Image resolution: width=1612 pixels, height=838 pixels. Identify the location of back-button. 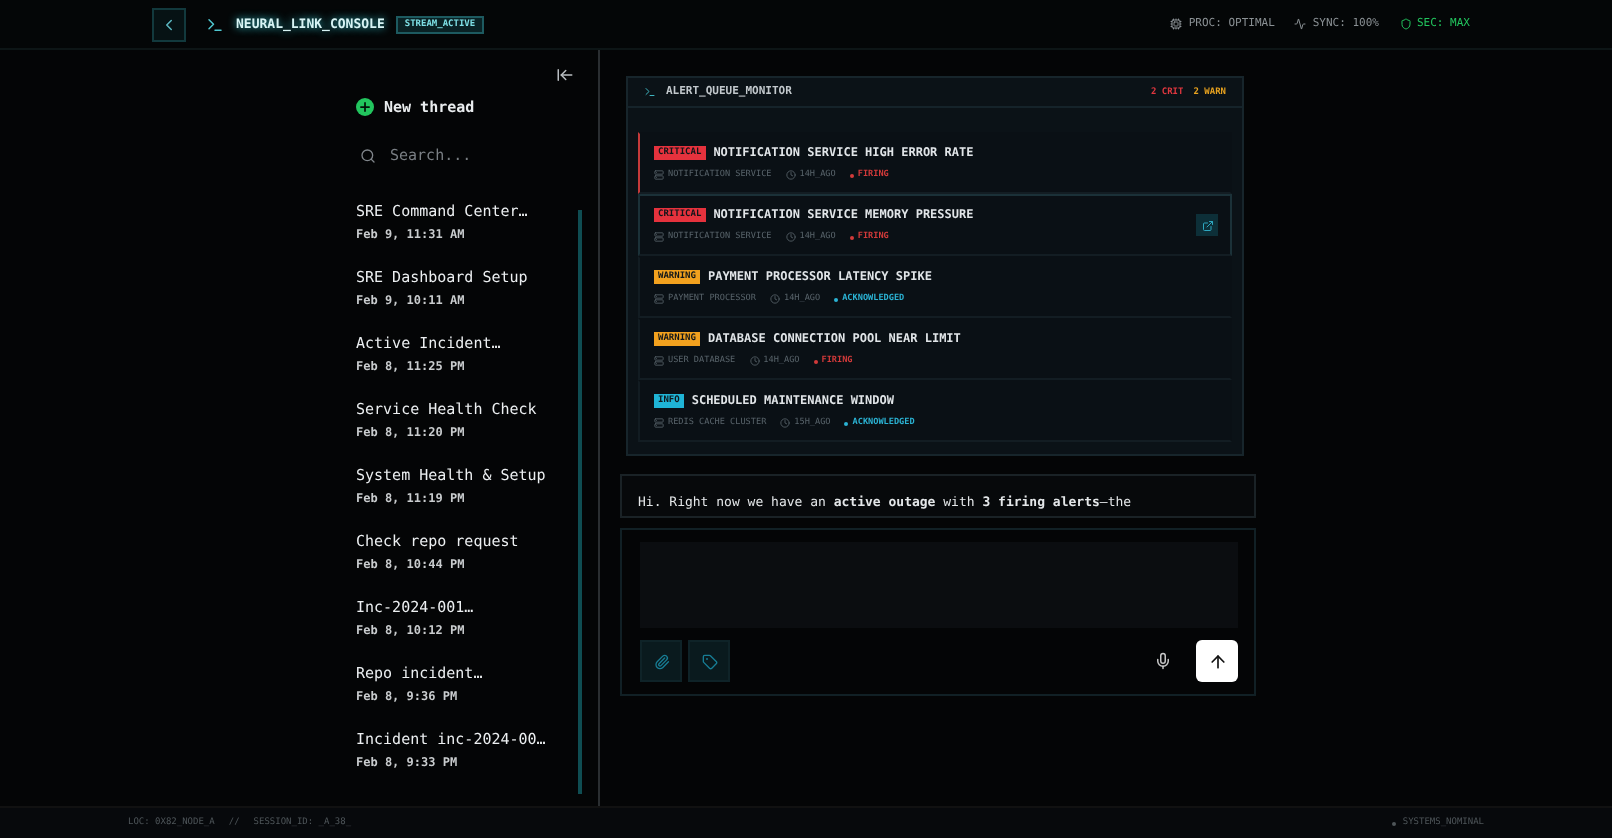
(169, 24).